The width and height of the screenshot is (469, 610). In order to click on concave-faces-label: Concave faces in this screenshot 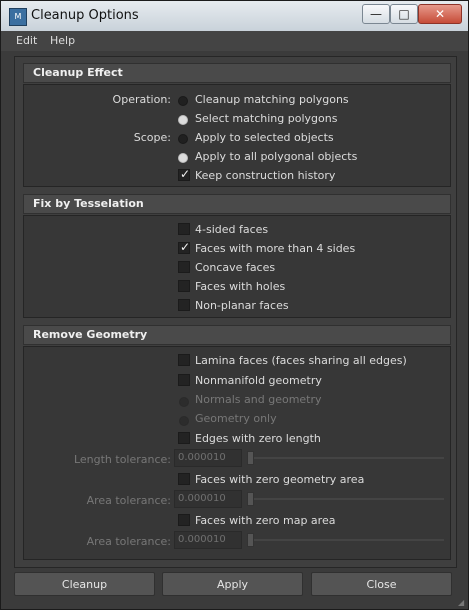, I will do `click(235, 267)`.